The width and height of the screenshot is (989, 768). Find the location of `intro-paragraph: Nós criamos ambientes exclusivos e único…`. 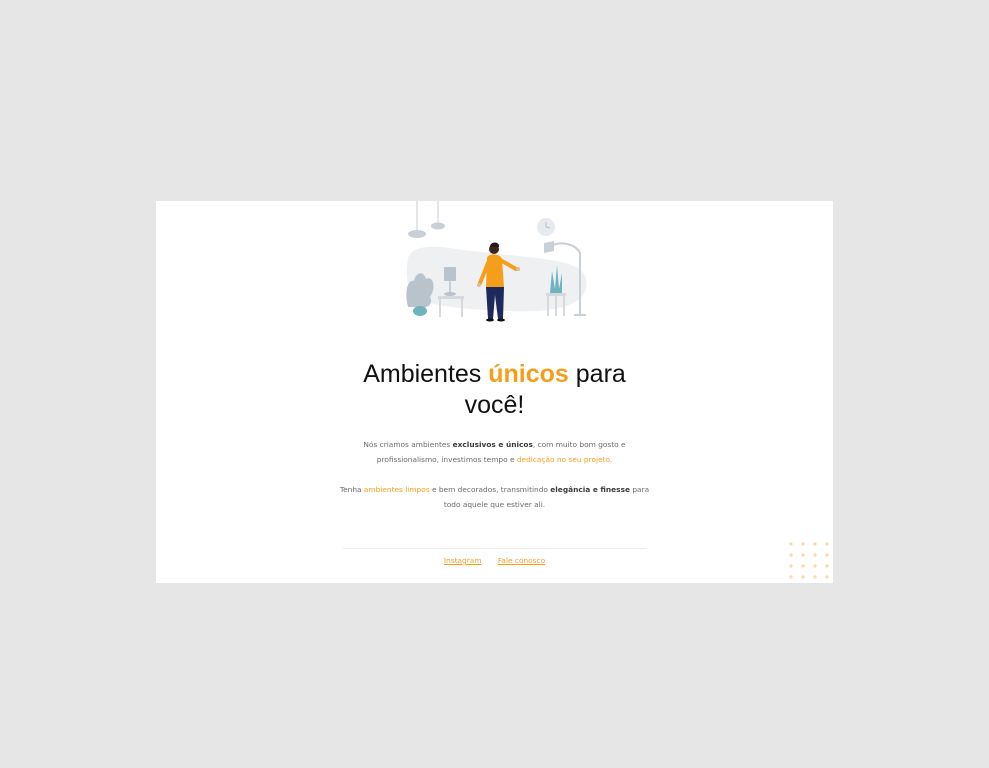

intro-paragraph: Nós criamos ambientes exclusivos e único… is located at coordinates (494, 452).